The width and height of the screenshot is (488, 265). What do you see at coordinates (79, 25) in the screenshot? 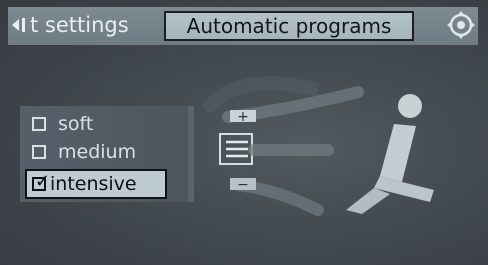
I see `tab-prev-label: t settings` at bounding box center [79, 25].